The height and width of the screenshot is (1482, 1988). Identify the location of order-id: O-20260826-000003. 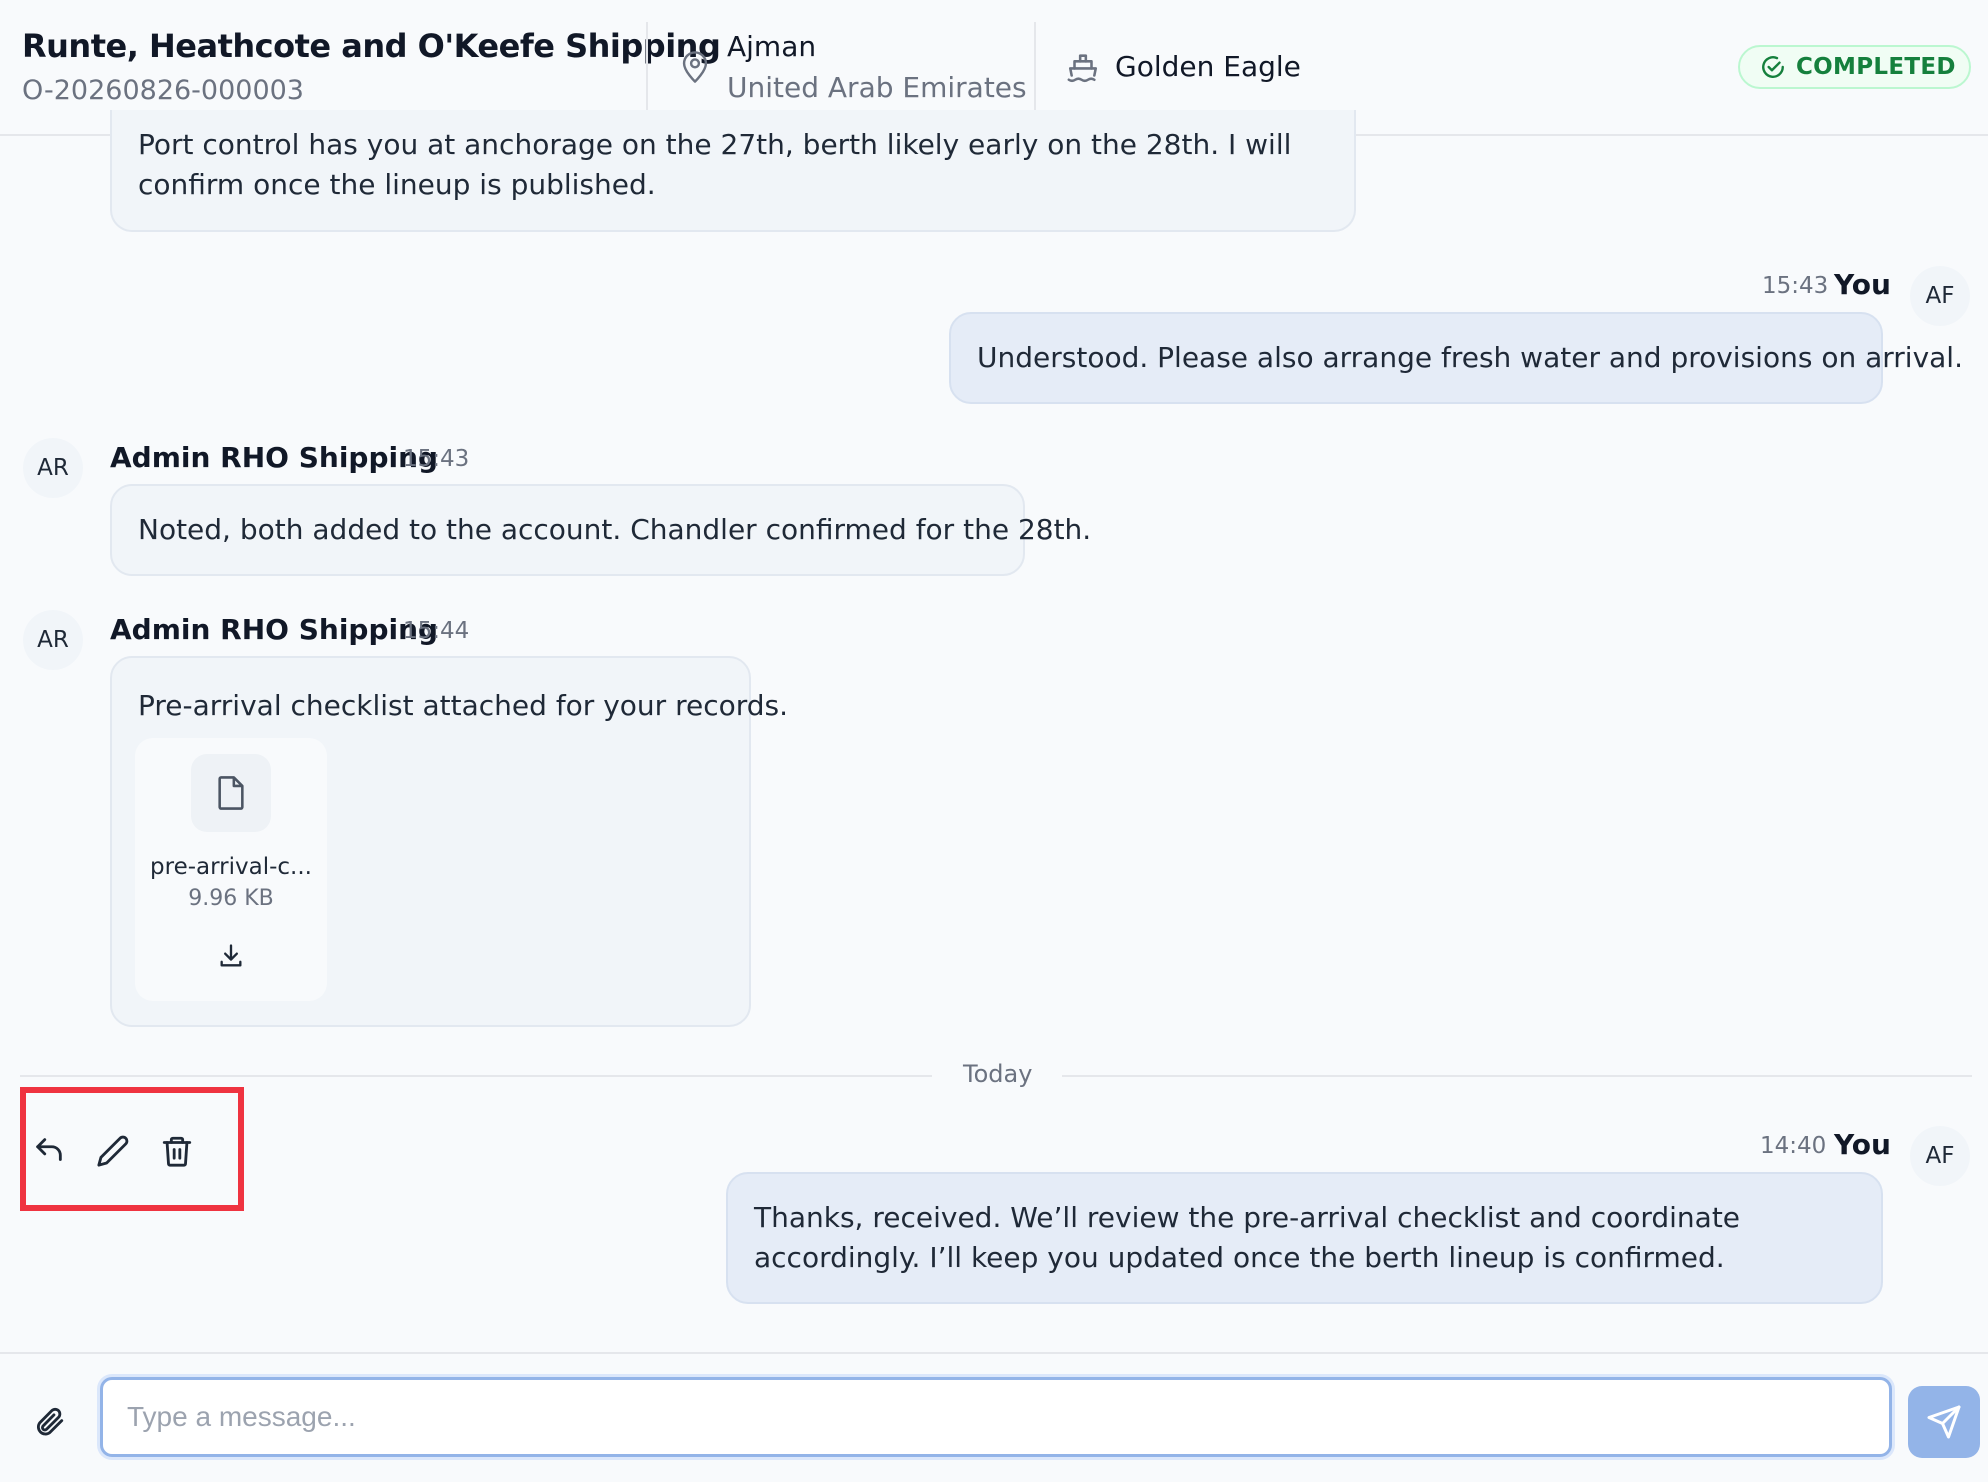
(163, 90).